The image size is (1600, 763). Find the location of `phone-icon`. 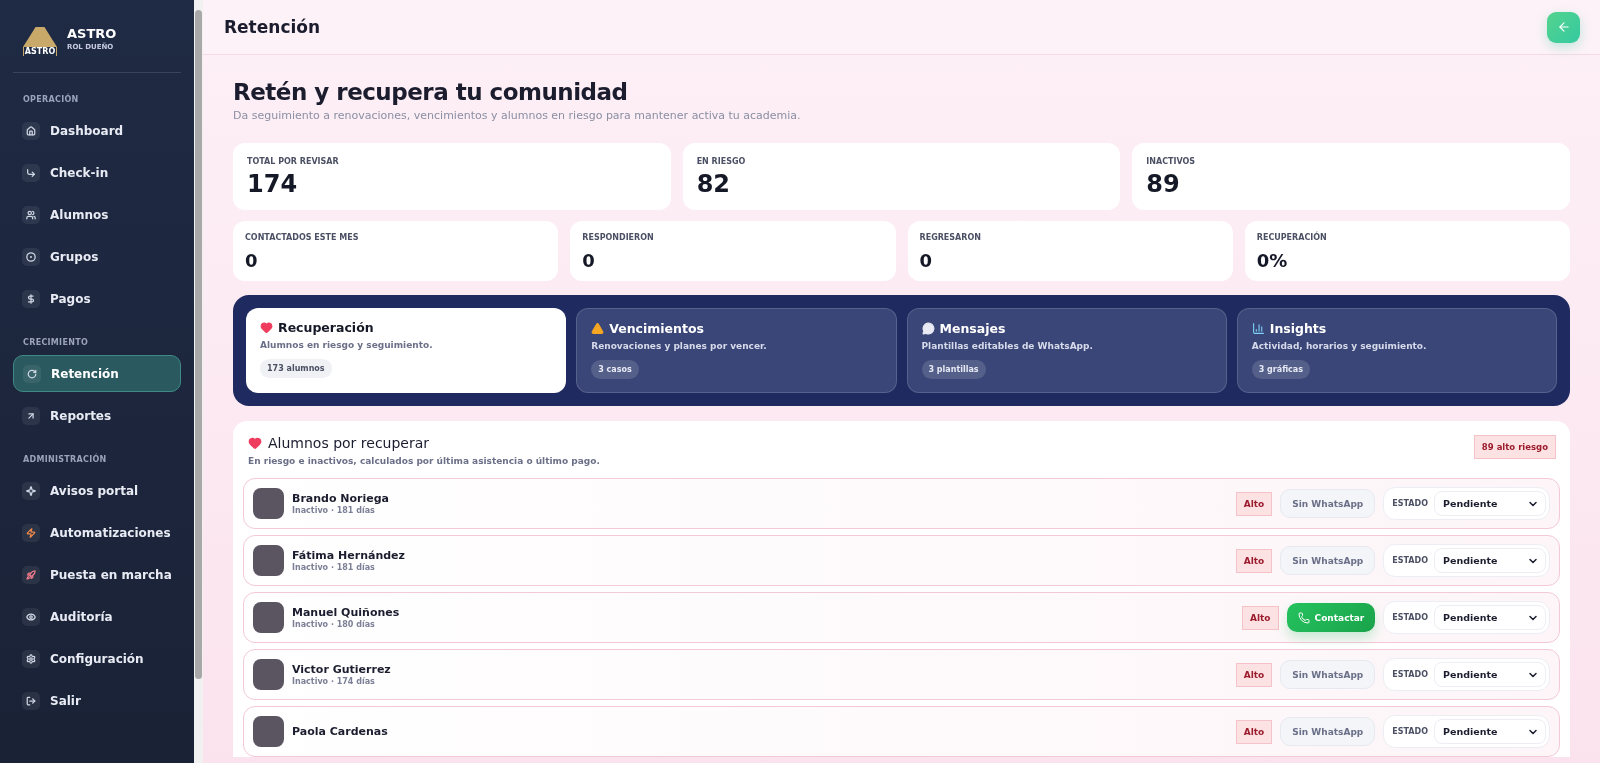

phone-icon is located at coordinates (1303, 617).